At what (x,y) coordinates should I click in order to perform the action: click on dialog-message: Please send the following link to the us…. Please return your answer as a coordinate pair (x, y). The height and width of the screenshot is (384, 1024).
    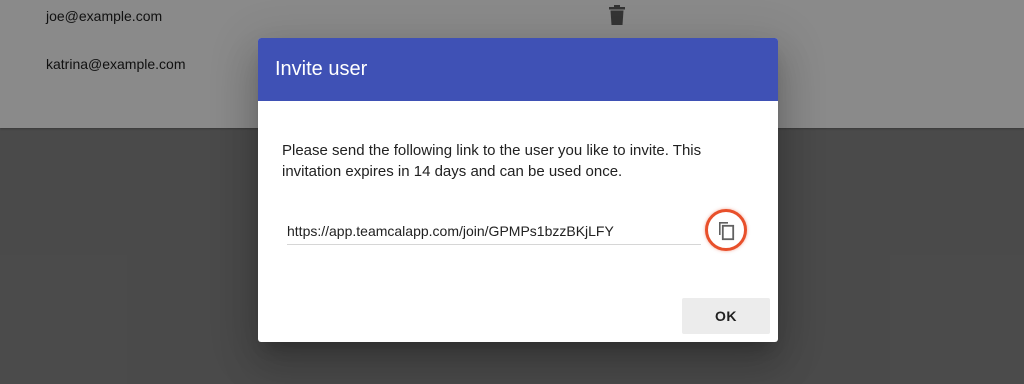
    Looking at the image, I should click on (492, 161).